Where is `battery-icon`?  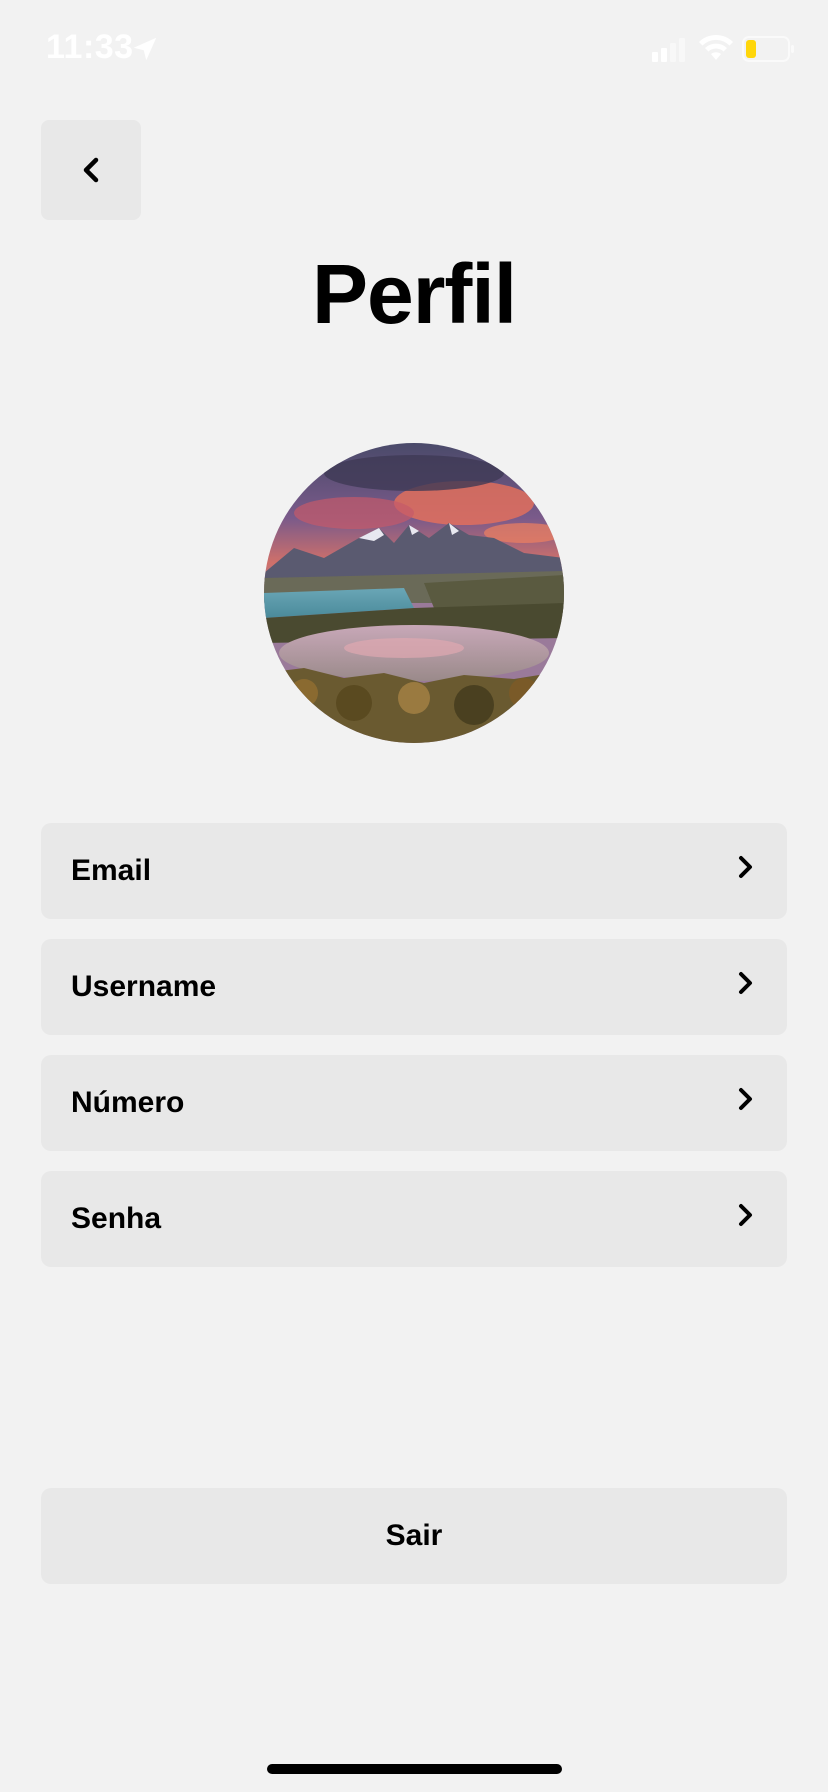 battery-icon is located at coordinates (768, 49).